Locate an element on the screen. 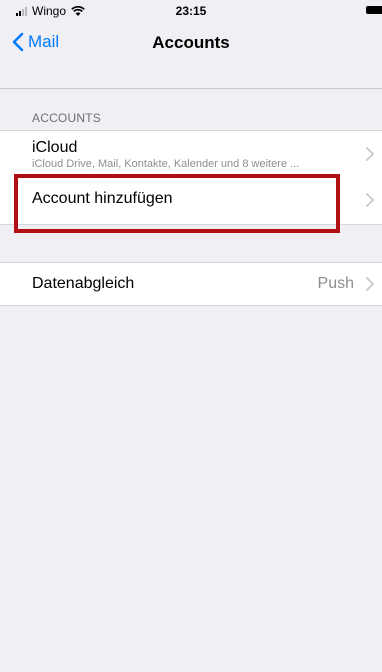  datenabgleich-label: Datenabgleich is located at coordinates (83, 283).